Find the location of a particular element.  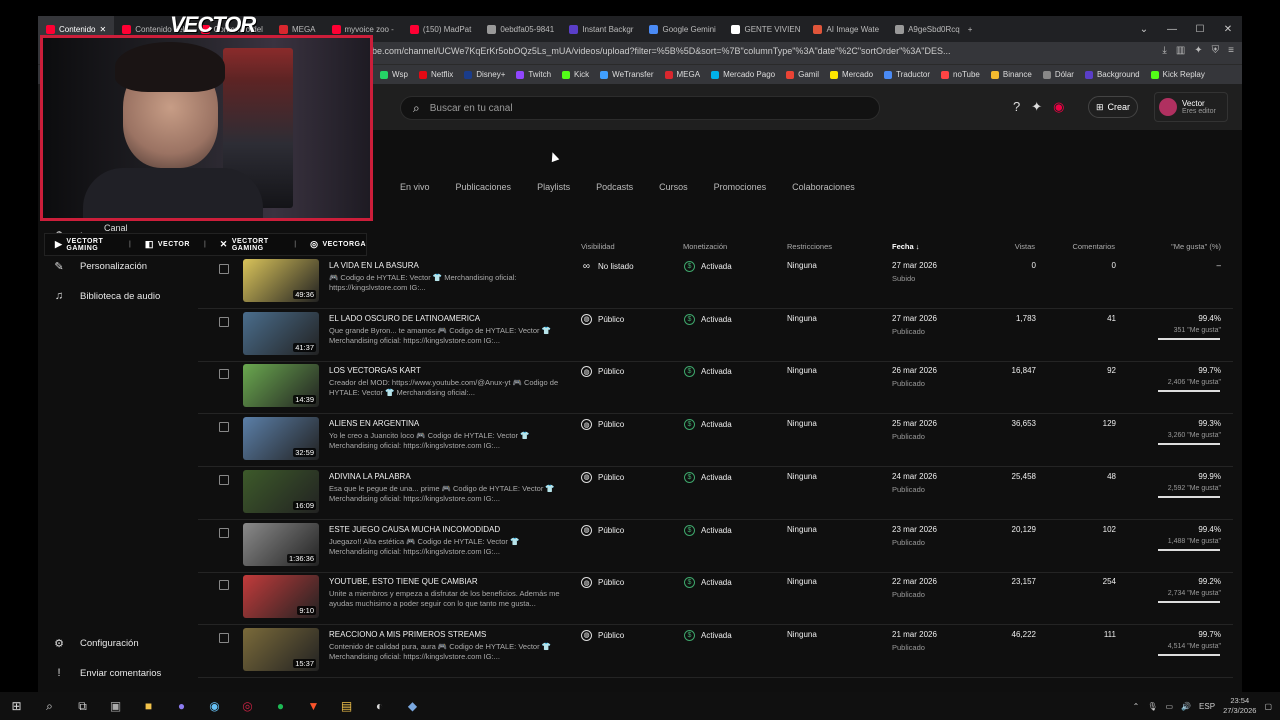

sidebar-bottom-item: ! Enviar comentarios is located at coordinates (117, 673).